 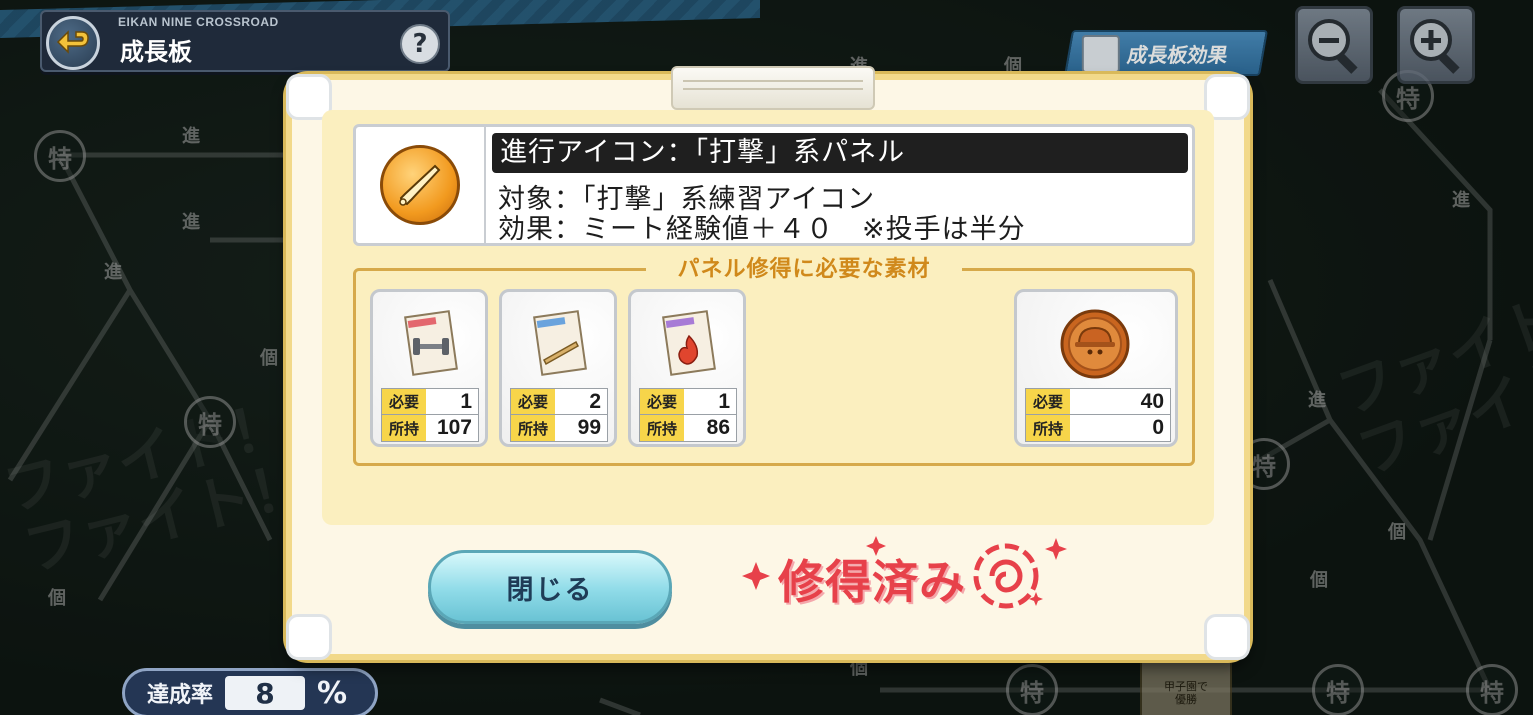 I want to click on coin-icon, so click(x=1095, y=344).